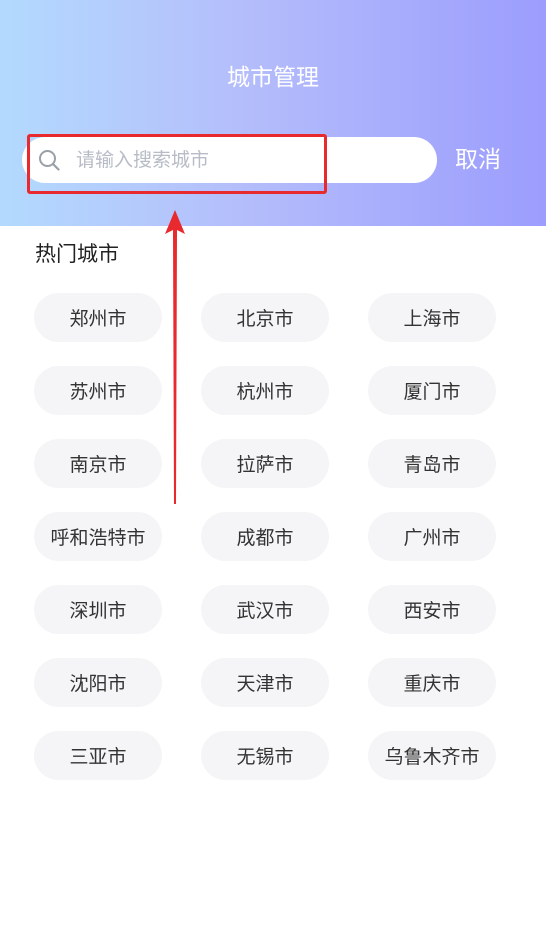 This screenshot has width=546, height=950. I want to click on city-chip: 广州市, so click(432, 536).